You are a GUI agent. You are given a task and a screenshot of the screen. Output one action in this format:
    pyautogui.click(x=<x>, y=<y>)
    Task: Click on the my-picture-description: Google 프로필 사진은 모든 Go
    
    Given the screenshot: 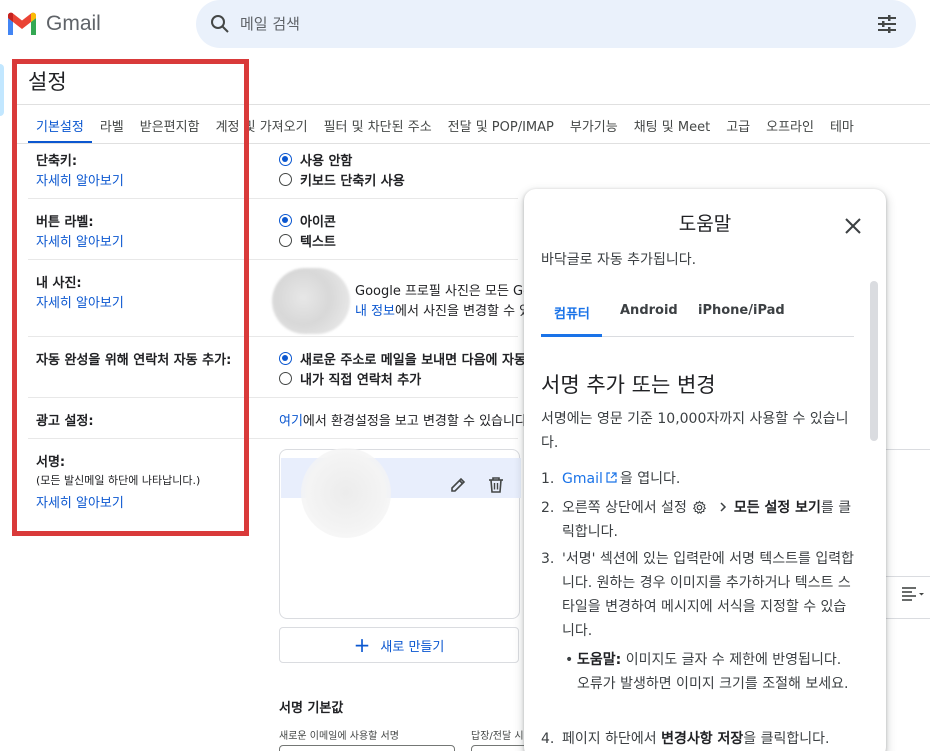 What is the action you would take?
    pyautogui.click(x=443, y=291)
    